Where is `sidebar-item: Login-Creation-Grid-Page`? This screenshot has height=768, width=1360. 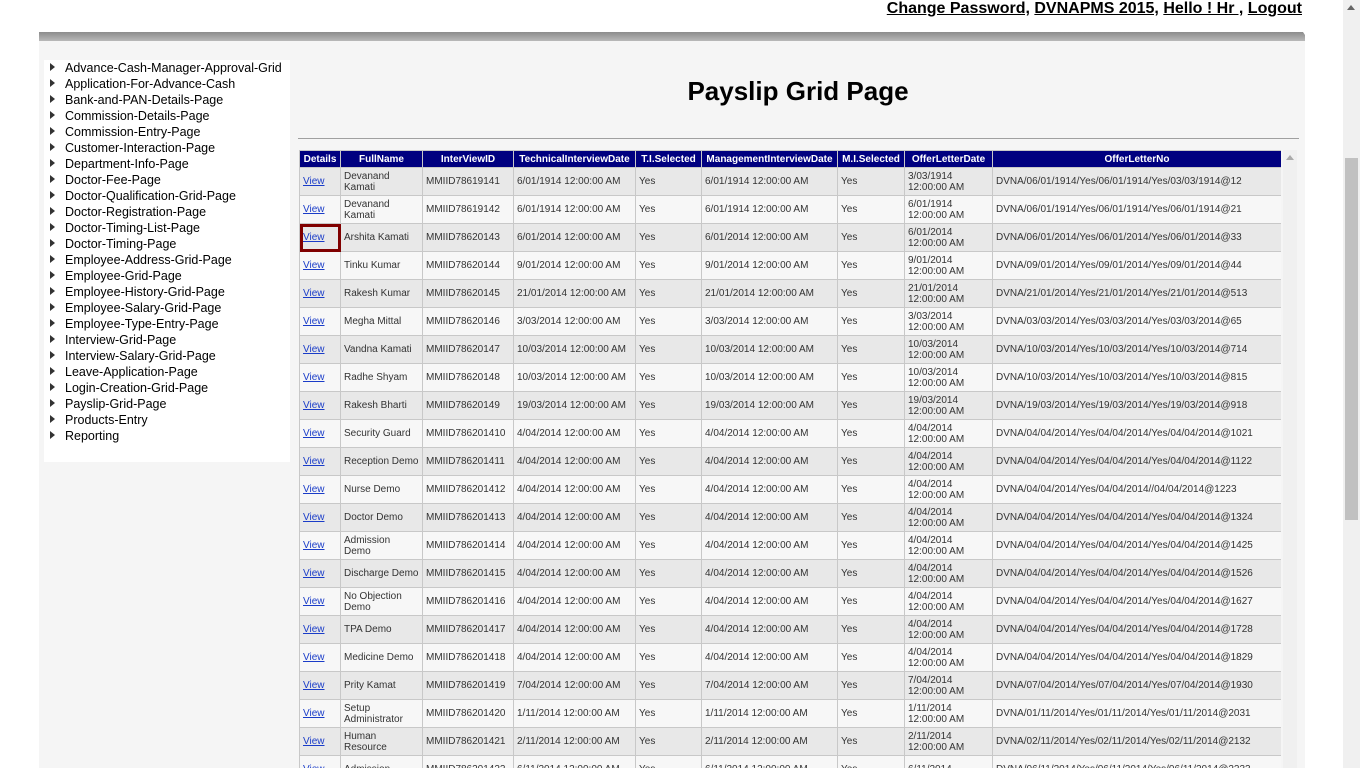
sidebar-item: Login-Creation-Grid-Page is located at coordinates (163, 388).